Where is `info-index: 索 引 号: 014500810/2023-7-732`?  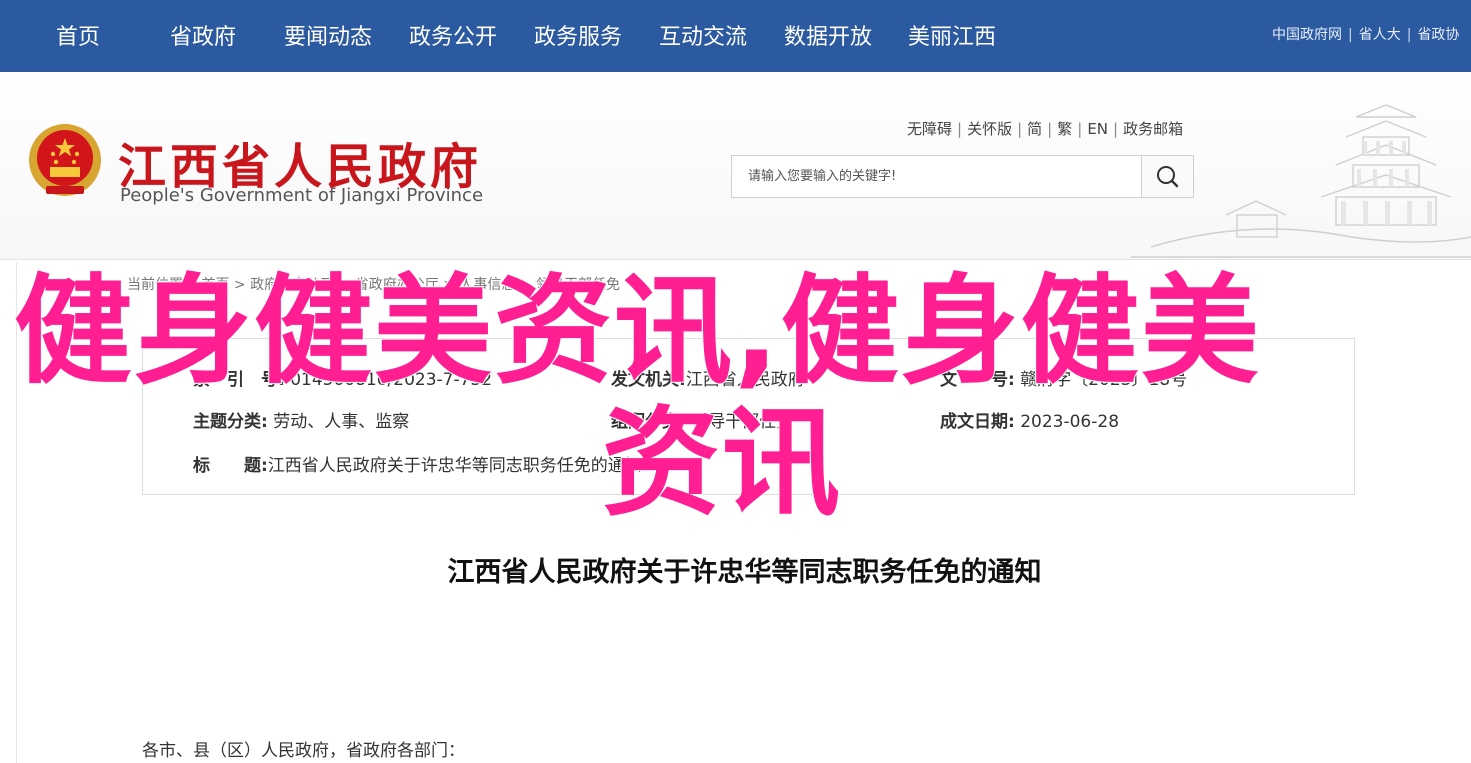
info-index: 索 引 号: 014500810/2023-7-732 is located at coordinates (343, 380).